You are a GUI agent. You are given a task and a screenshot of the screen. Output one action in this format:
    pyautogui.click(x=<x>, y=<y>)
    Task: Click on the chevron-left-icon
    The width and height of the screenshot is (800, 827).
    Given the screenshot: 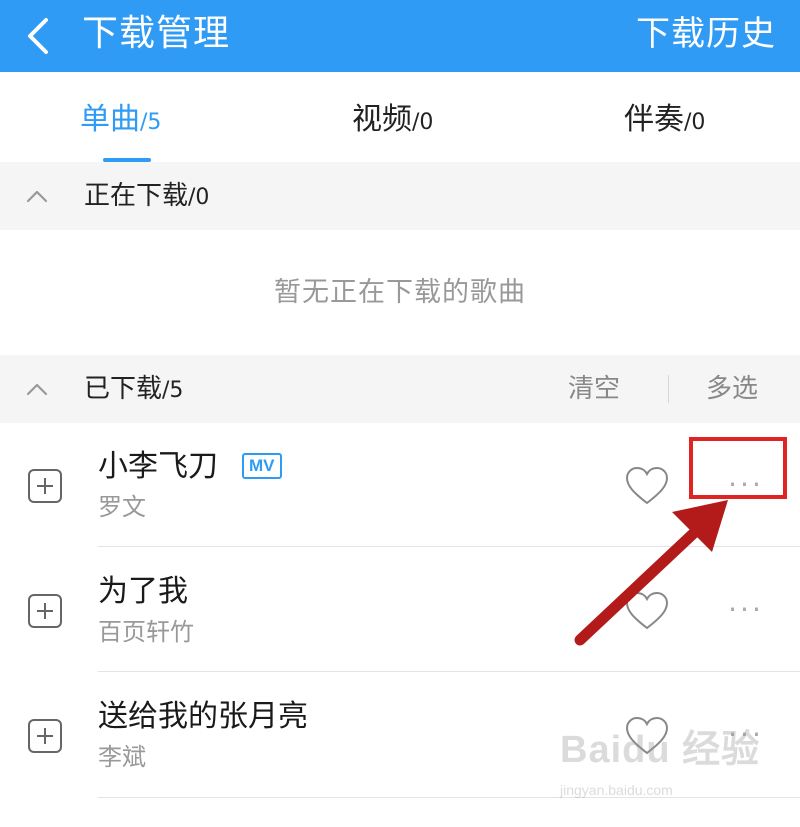 What is the action you would take?
    pyautogui.click(x=40, y=36)
    